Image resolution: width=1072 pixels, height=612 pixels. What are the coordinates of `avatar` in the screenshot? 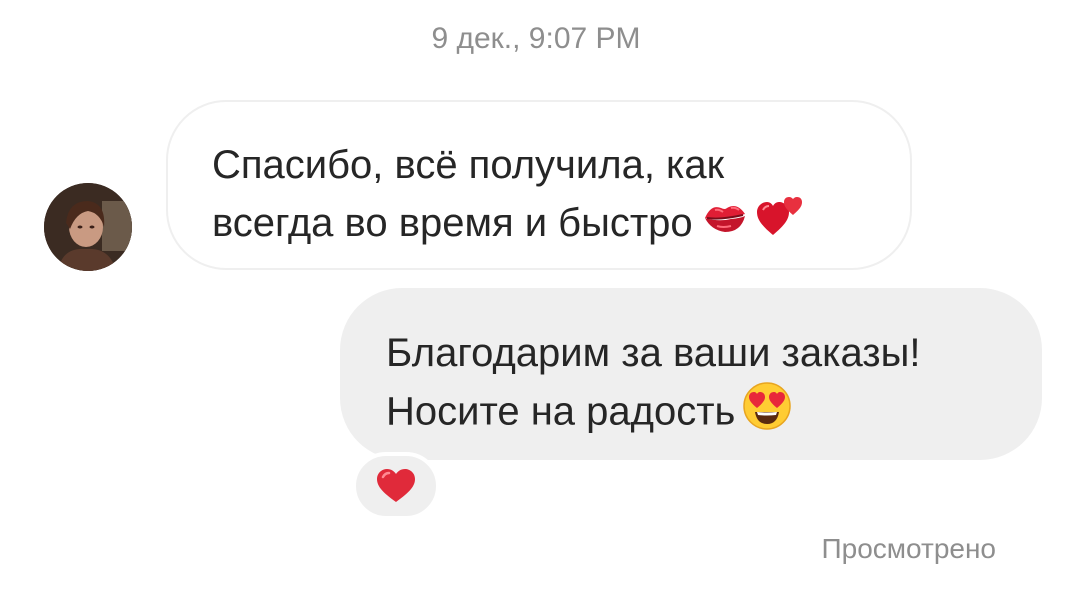 It's located at (88, 227).